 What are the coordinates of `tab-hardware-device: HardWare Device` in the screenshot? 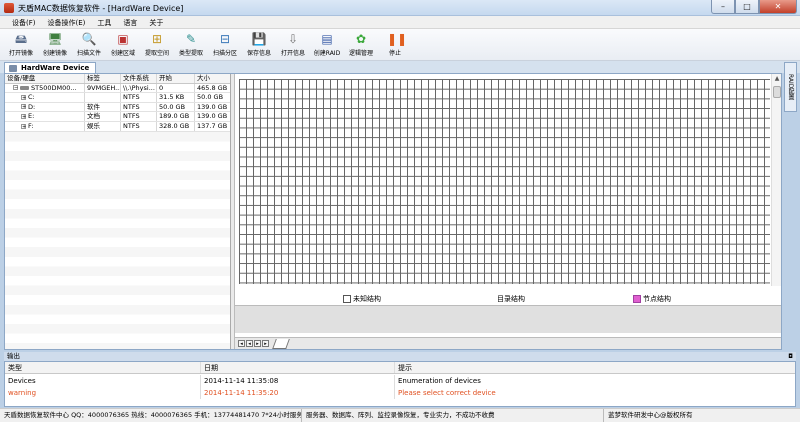 It's located at (50, 67).